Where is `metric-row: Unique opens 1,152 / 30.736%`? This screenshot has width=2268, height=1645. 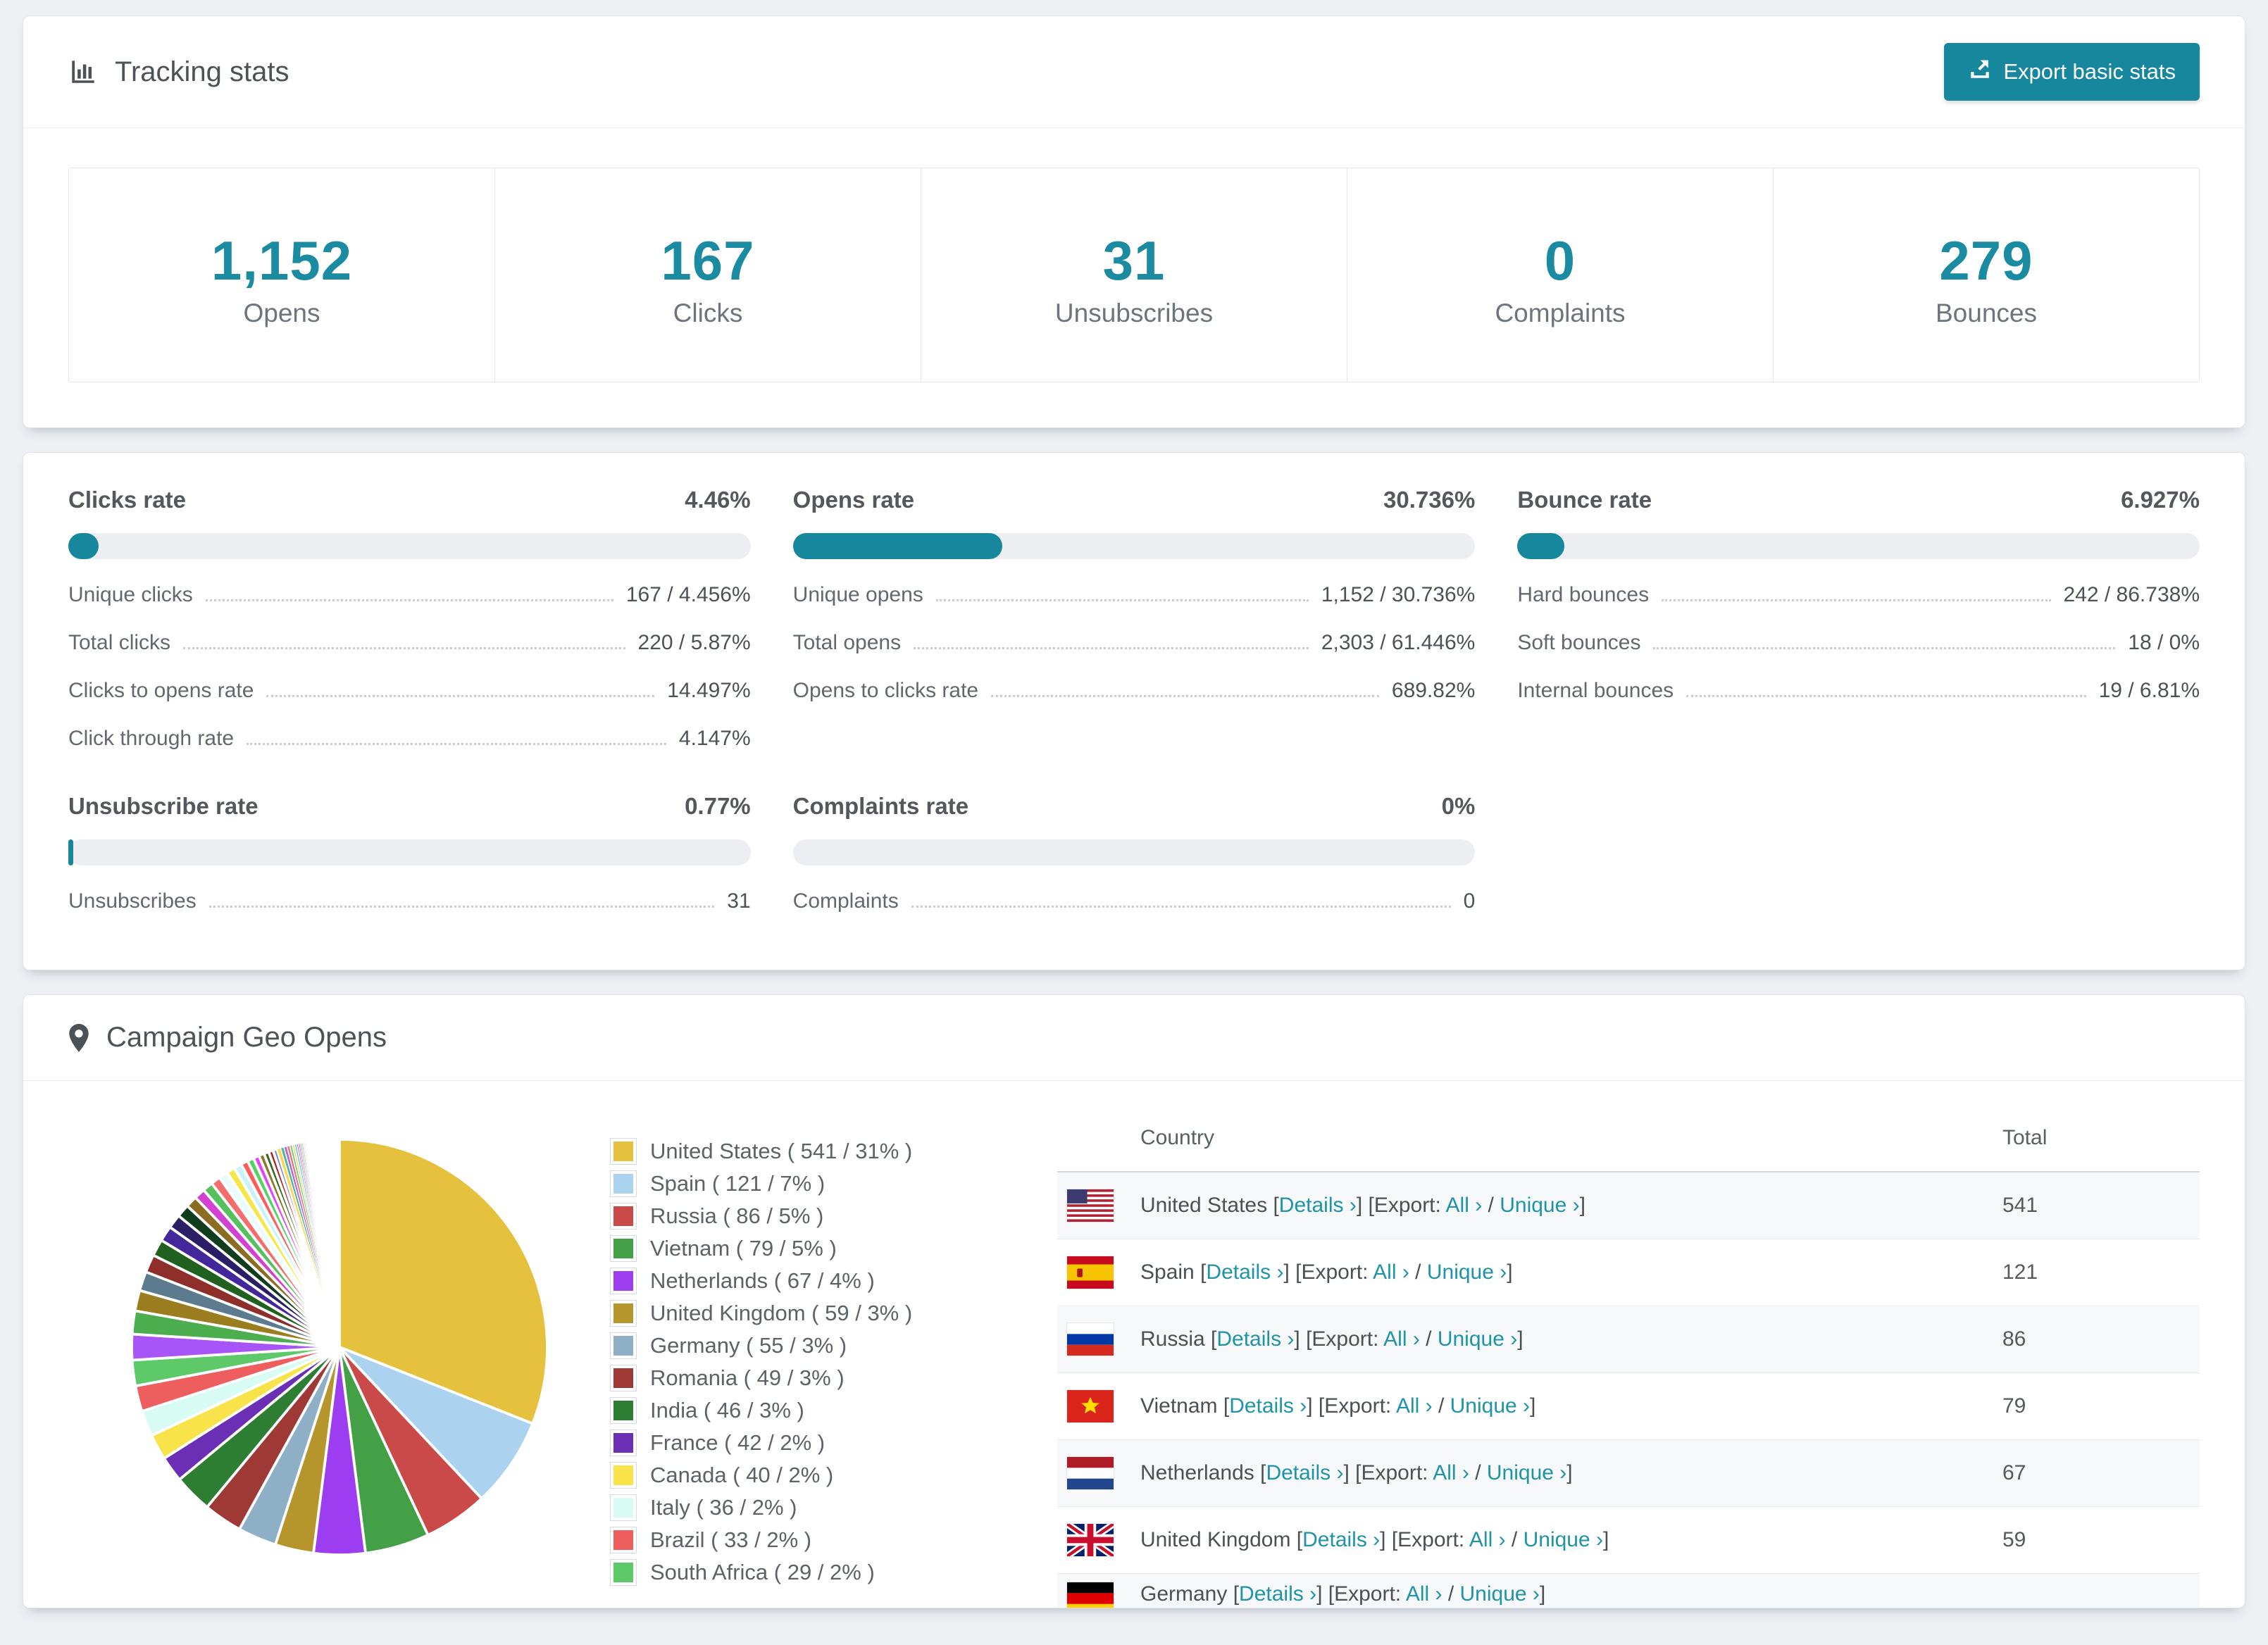 metric-row: Unique opens 1,152 / 30.736% is located at coordinates (1134, 595).